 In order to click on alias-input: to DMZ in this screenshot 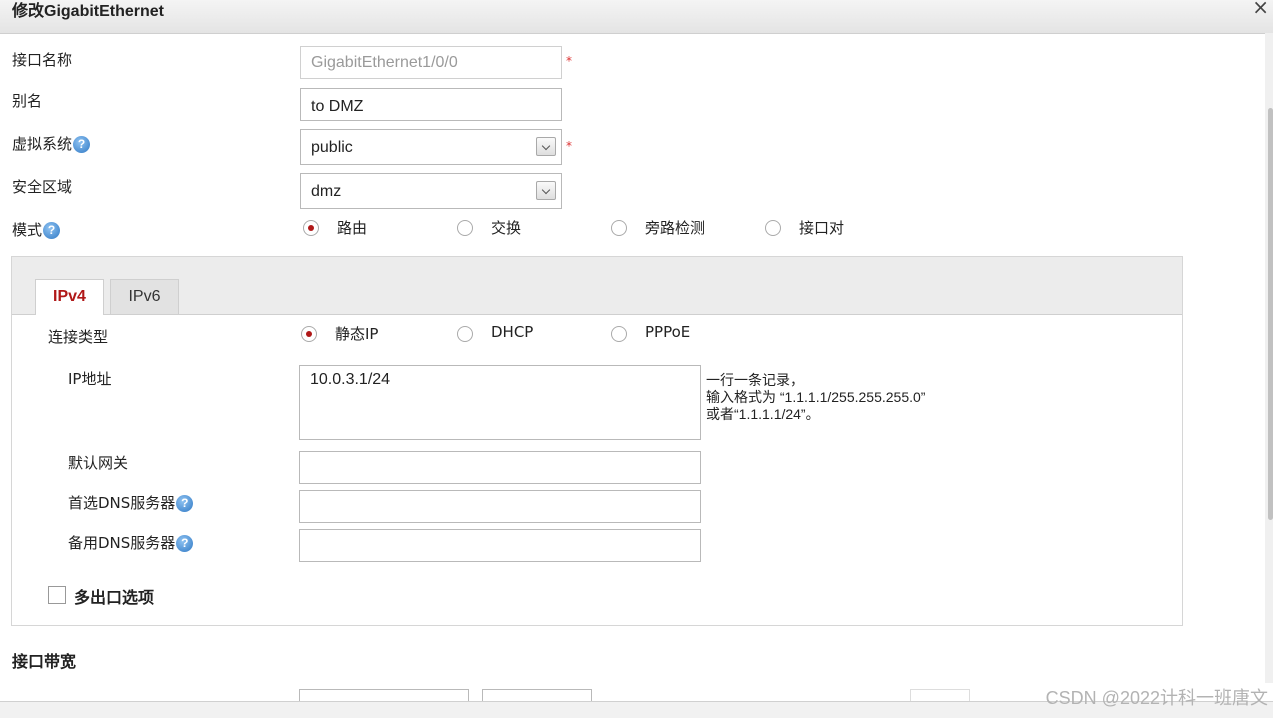, I will do `click(431, 104)`.